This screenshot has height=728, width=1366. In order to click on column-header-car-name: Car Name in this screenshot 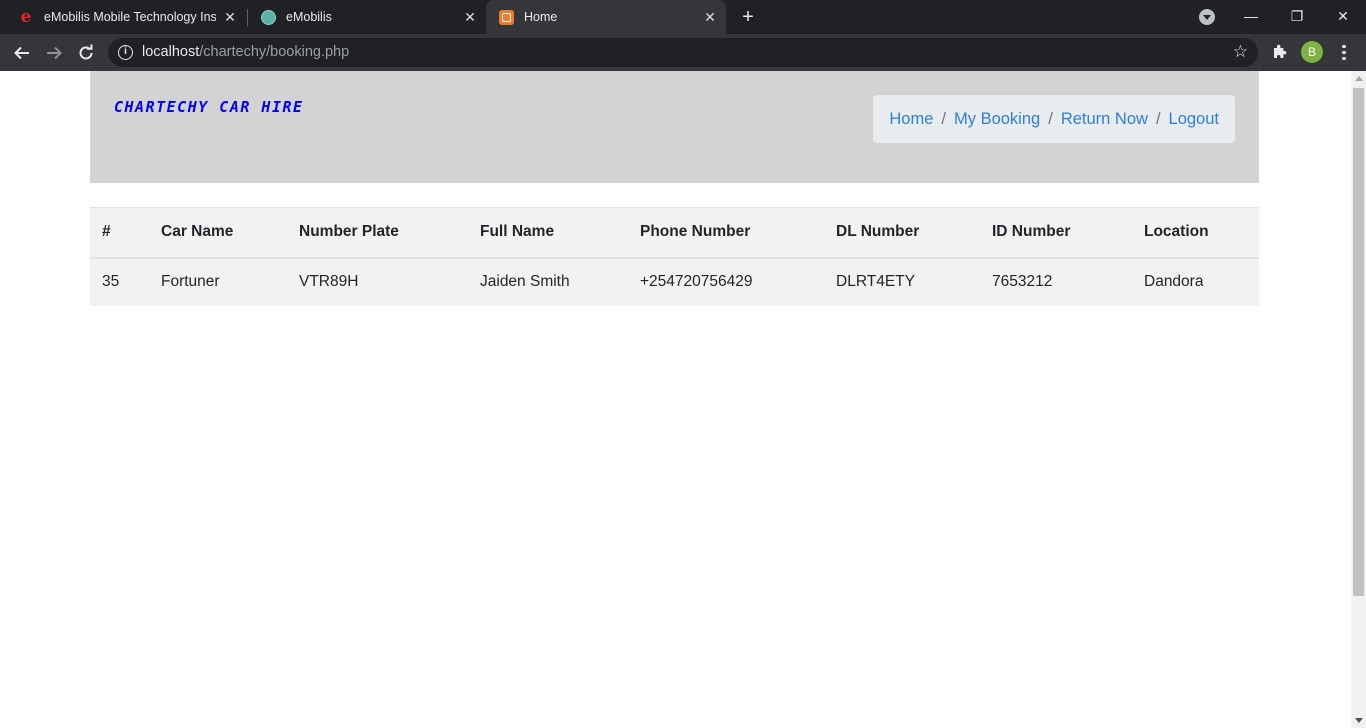, I will do `click(197, 232)`.